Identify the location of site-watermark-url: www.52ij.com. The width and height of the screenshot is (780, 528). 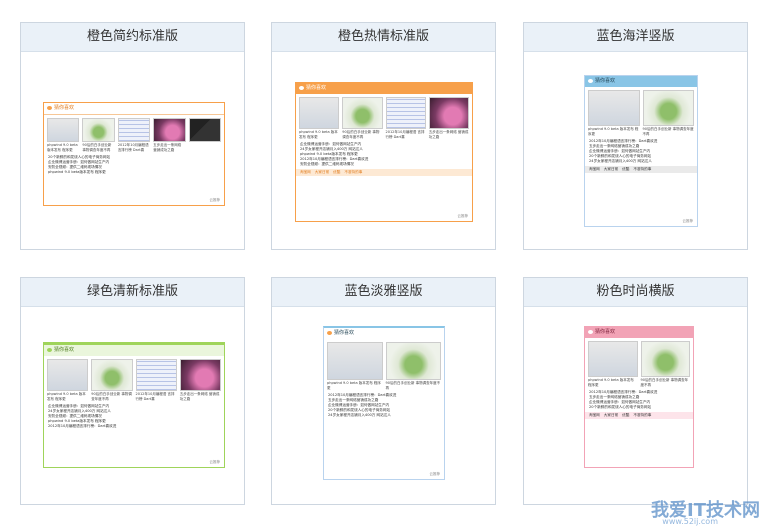
(690, 521).